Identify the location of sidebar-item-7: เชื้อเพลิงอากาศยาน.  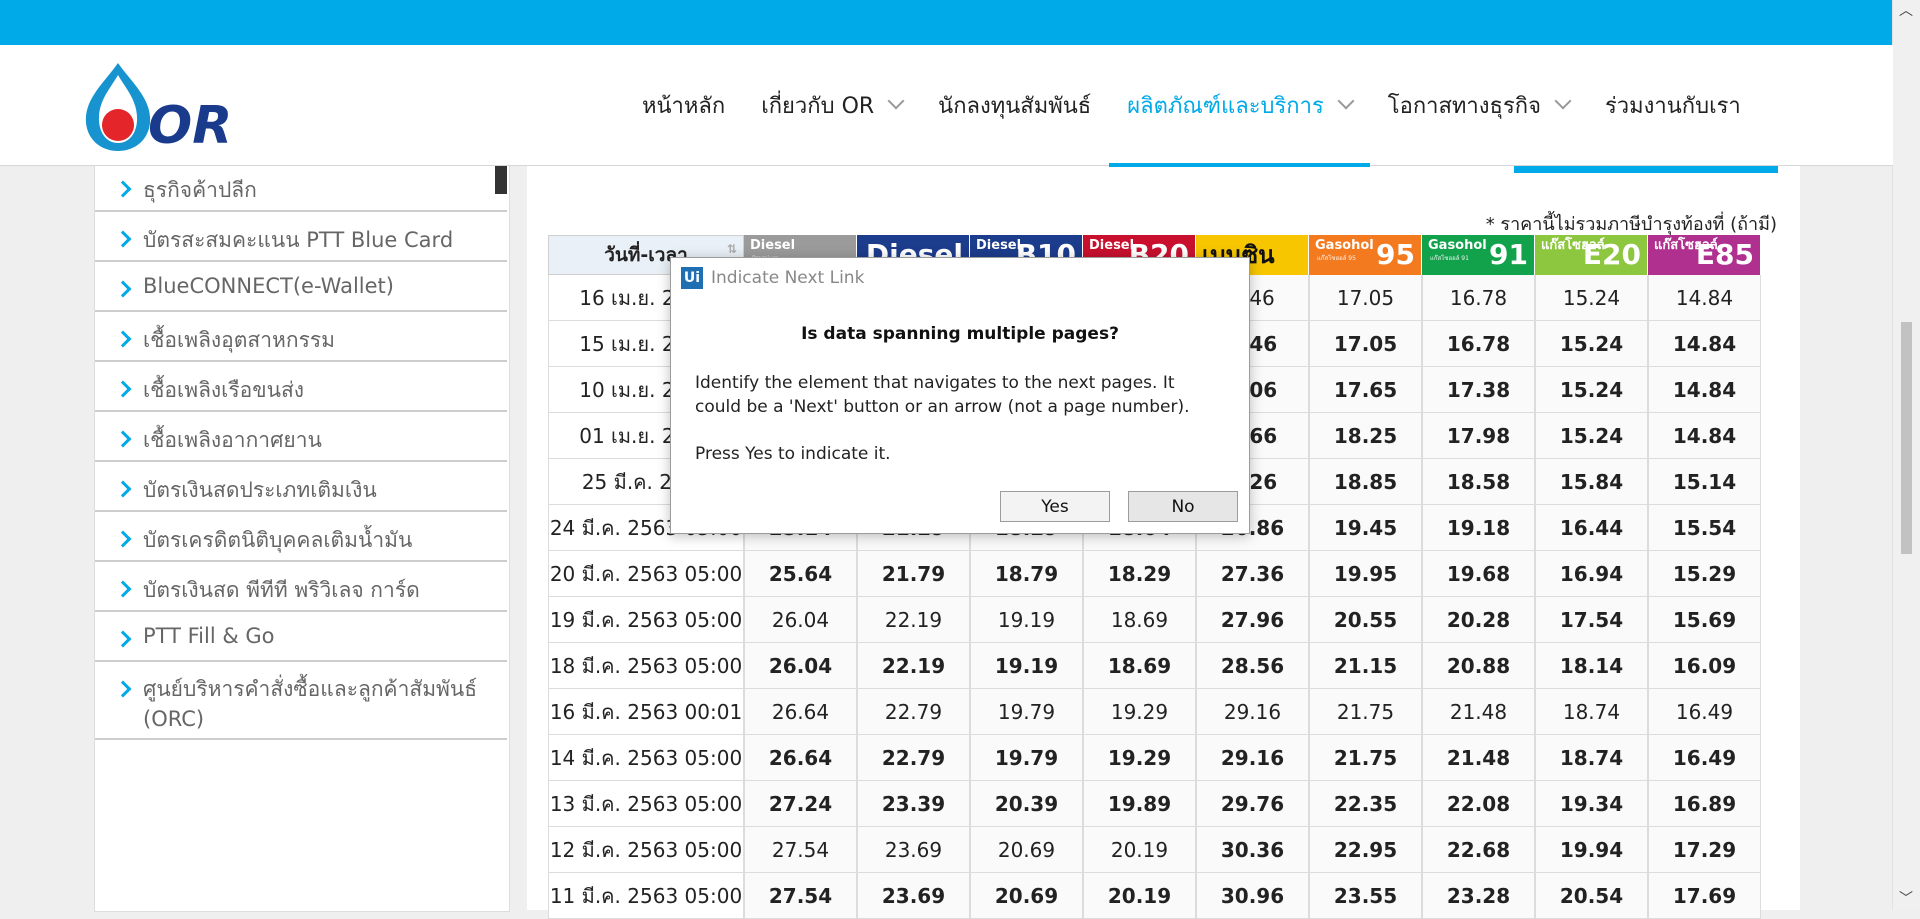
(301, 437).